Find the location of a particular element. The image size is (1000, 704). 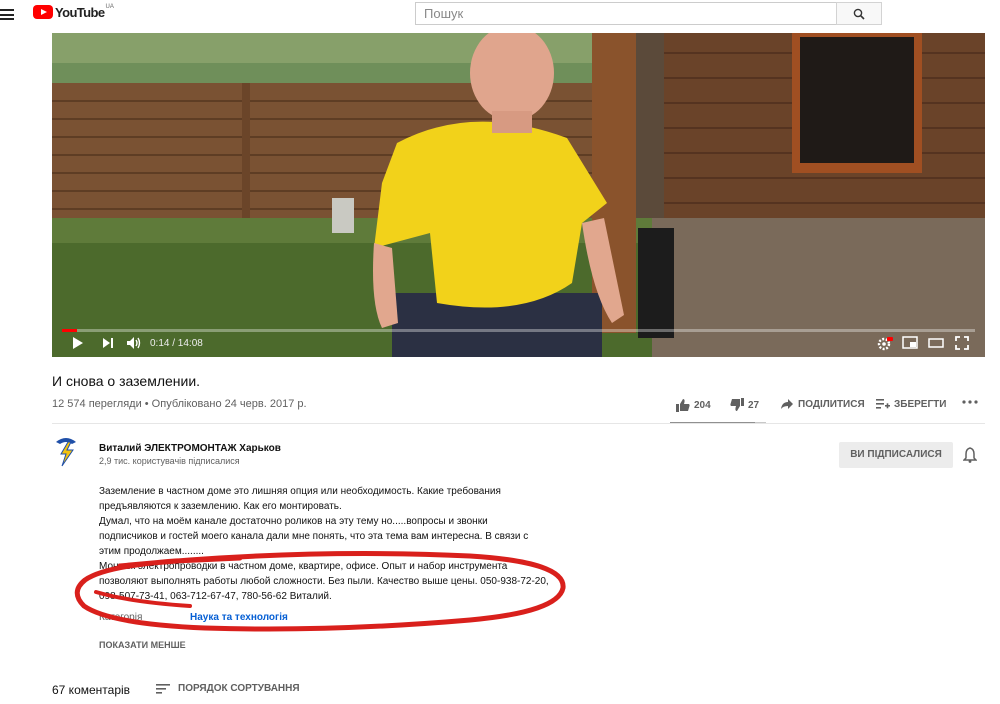

like-button: 204 is located at coordinates (693, 405).